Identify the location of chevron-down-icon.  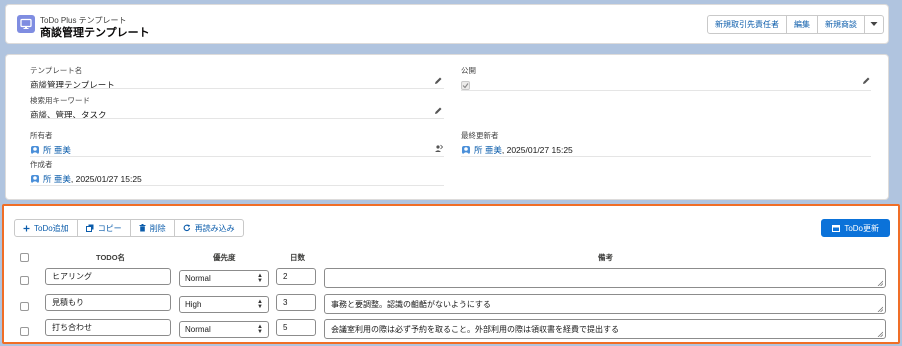
(874, 24).